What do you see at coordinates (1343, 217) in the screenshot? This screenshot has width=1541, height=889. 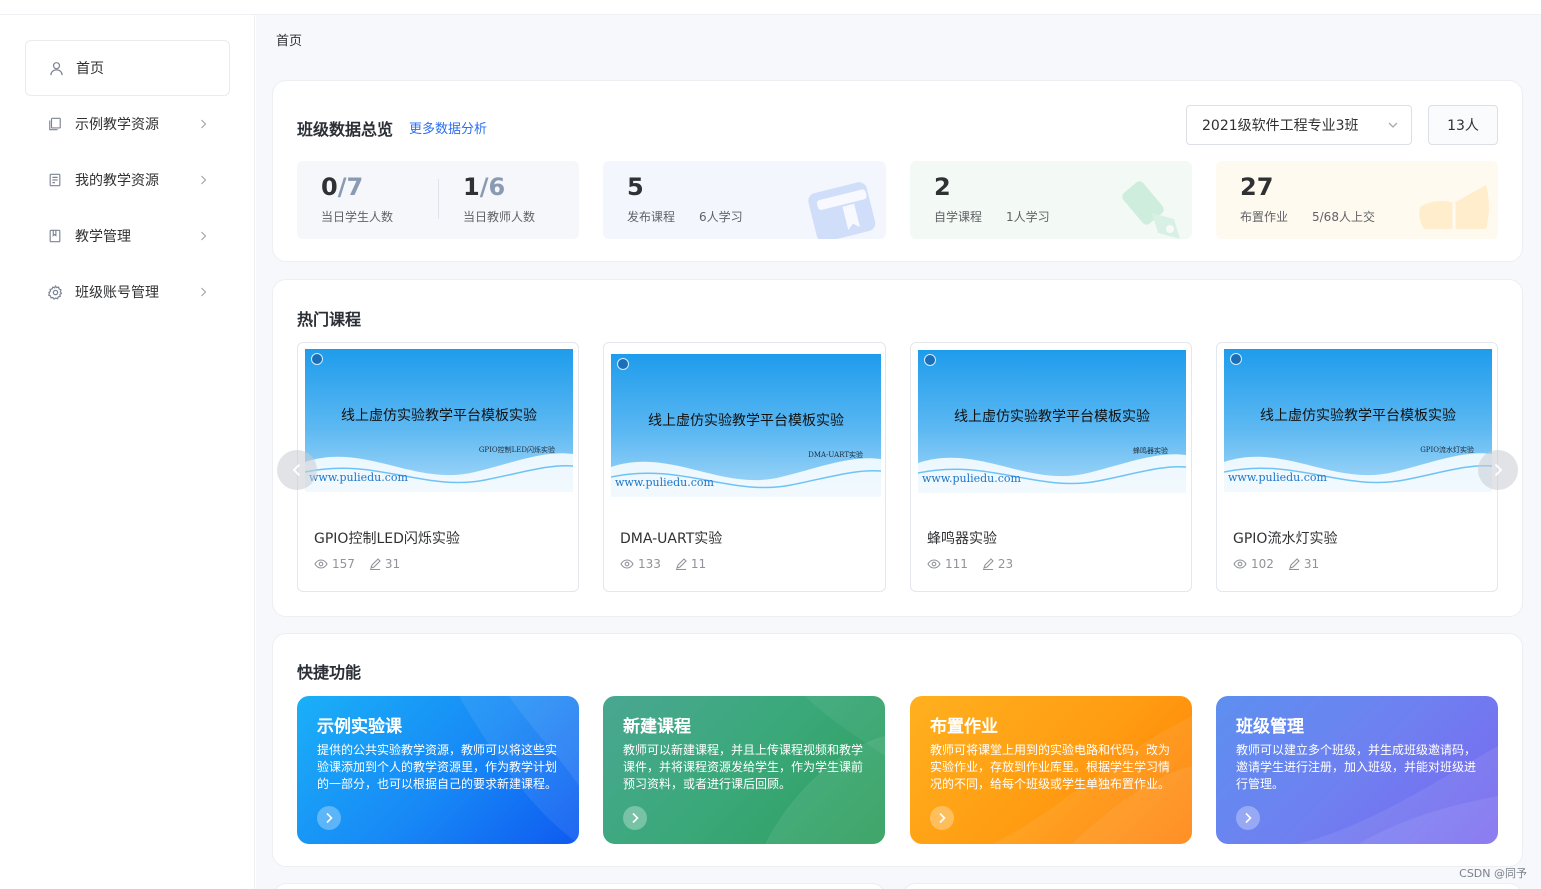 I see `homework-submitted: 5/68人上交` at bounding box center [1343, 217].